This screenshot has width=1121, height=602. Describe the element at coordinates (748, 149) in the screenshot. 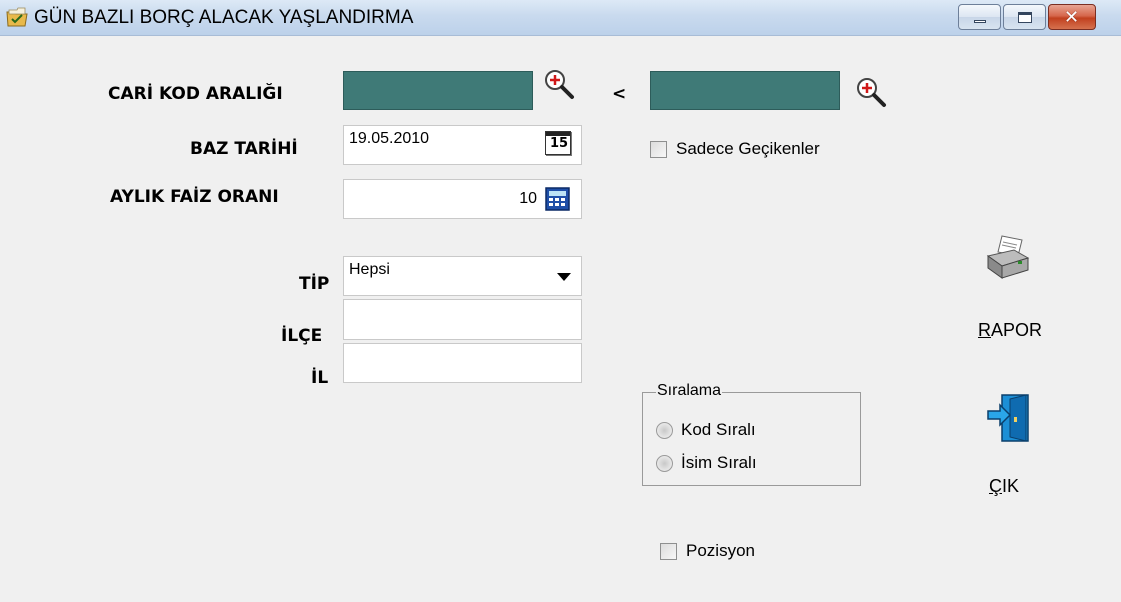

I see `sadece-gecikenler-label: Sadece Geçikenler` at that location.